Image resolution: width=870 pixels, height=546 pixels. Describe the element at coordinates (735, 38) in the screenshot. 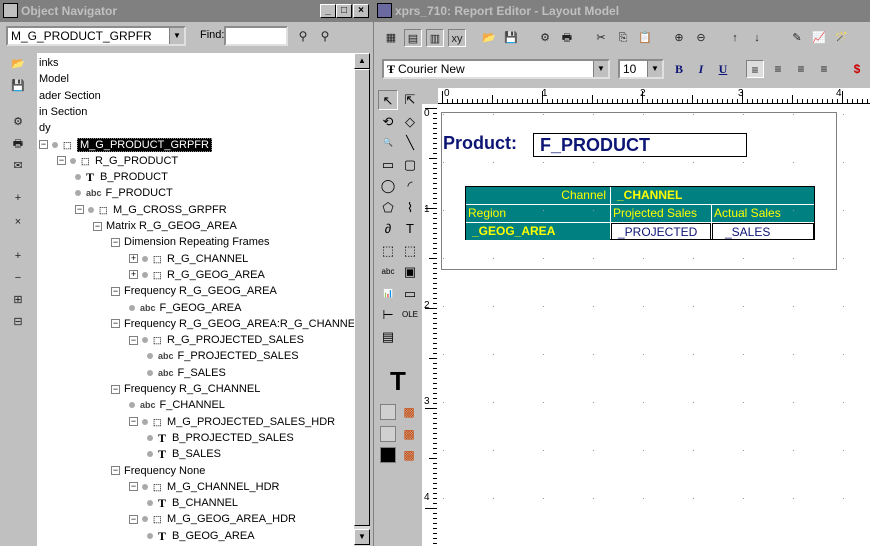

I see `bring-front-icon: ↑` at that location.